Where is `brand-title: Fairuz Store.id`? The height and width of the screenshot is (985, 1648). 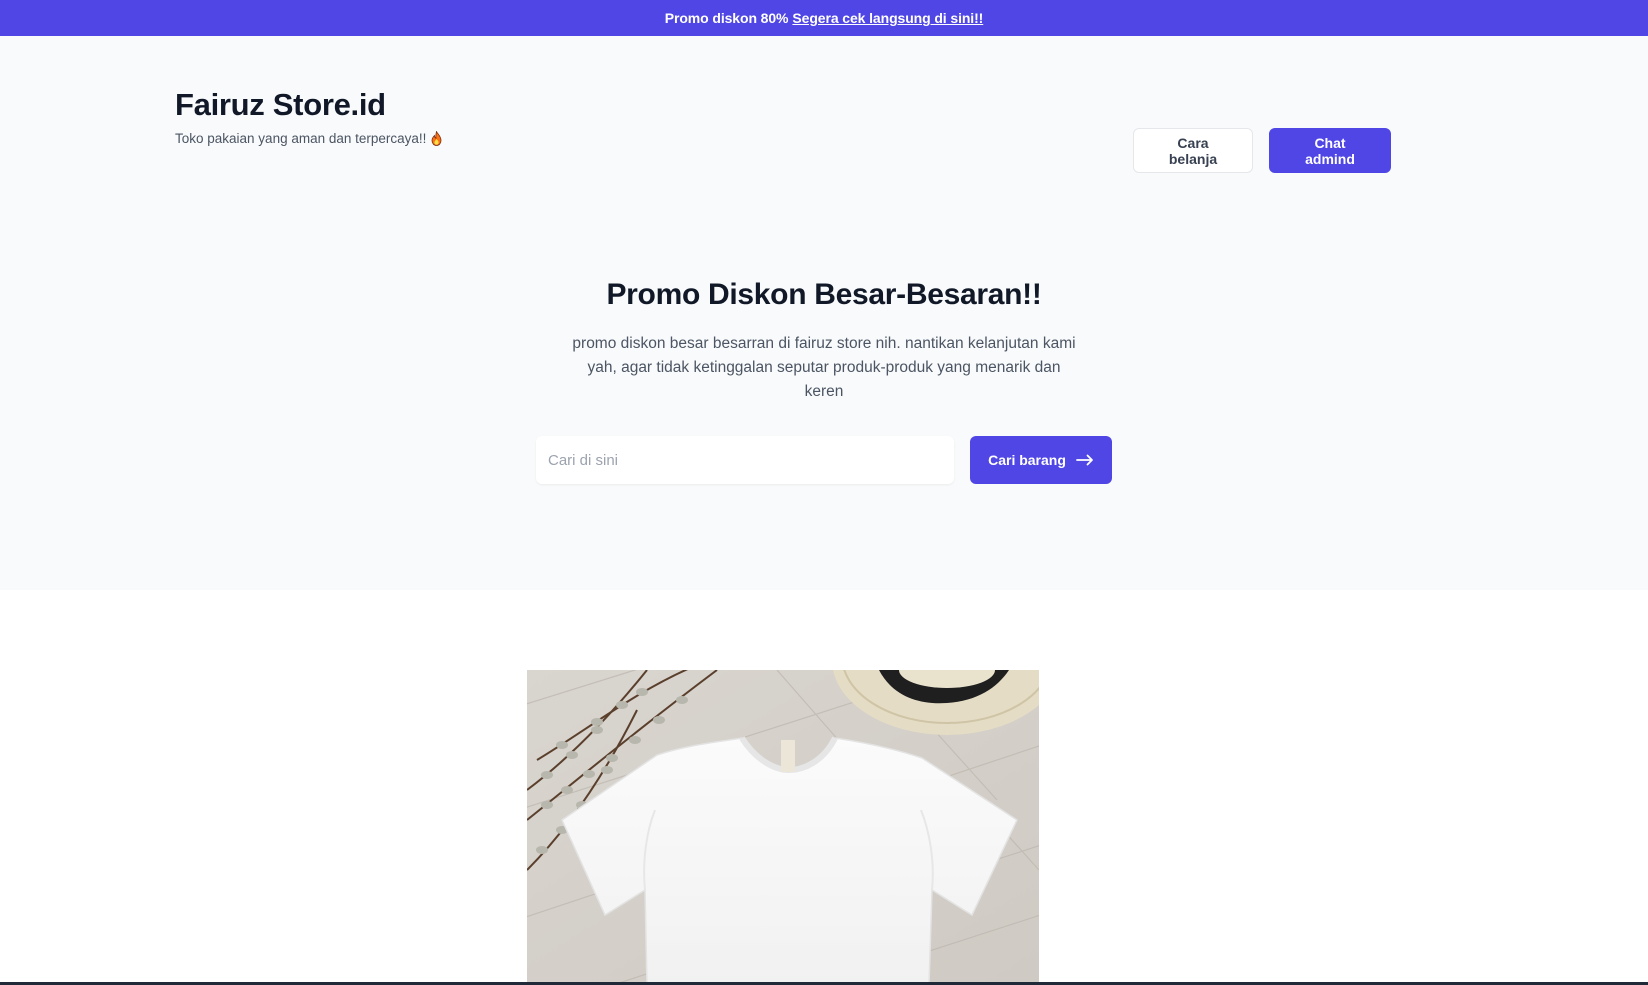 brand-title: Fairuz Store.id is located at coordinates (308, 104).